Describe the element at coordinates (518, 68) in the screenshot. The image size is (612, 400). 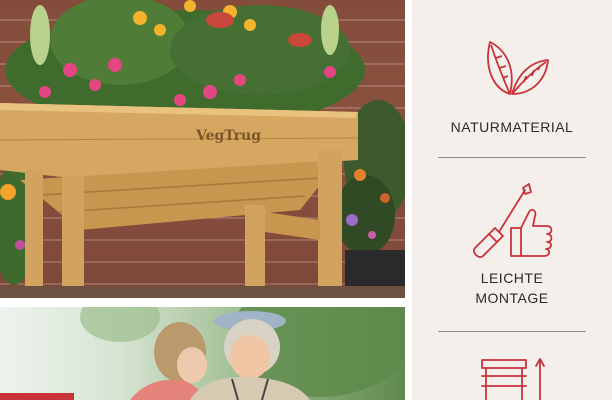
I see `leaves-icon` at that location.